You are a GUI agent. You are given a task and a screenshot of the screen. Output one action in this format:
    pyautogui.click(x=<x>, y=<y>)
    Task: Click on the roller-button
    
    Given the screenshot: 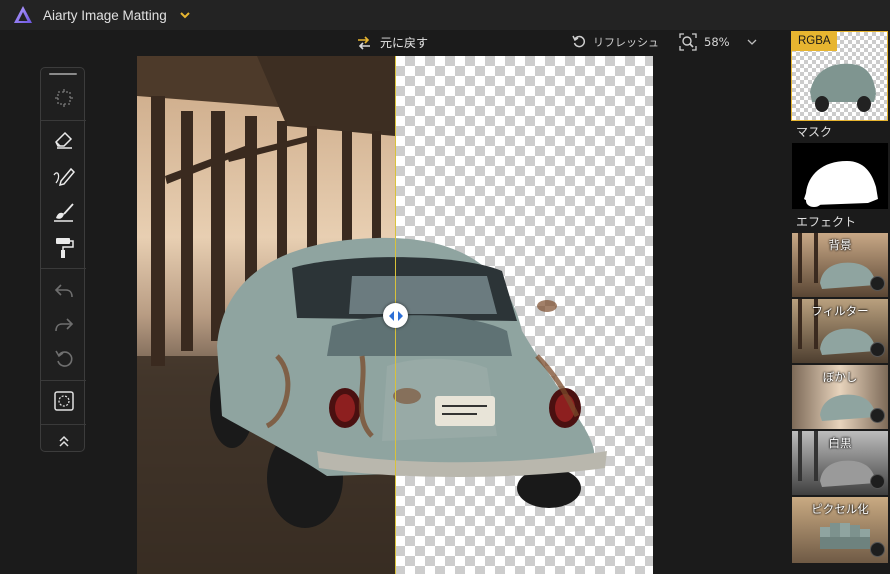 What is the action you would take?
    pyautogui.click(x=63, y=248)
    